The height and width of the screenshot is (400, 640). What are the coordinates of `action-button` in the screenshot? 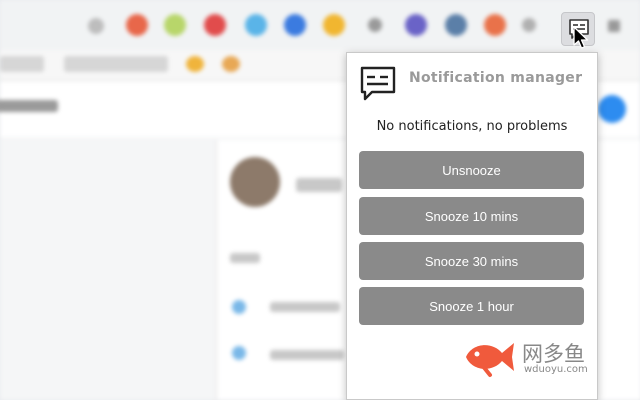 It's located at (612, 109).